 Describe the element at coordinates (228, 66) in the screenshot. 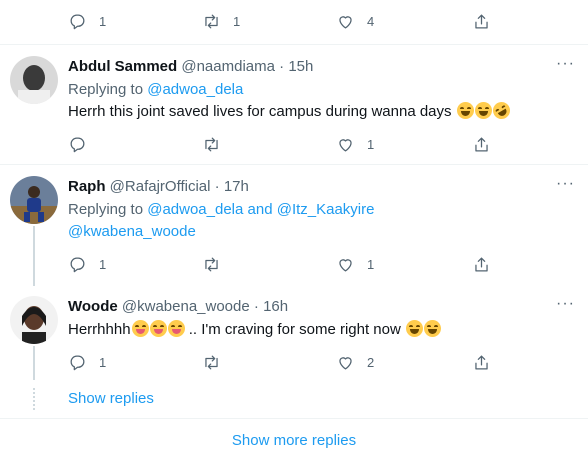

I see `user-handle: @naamdiama` at that location.